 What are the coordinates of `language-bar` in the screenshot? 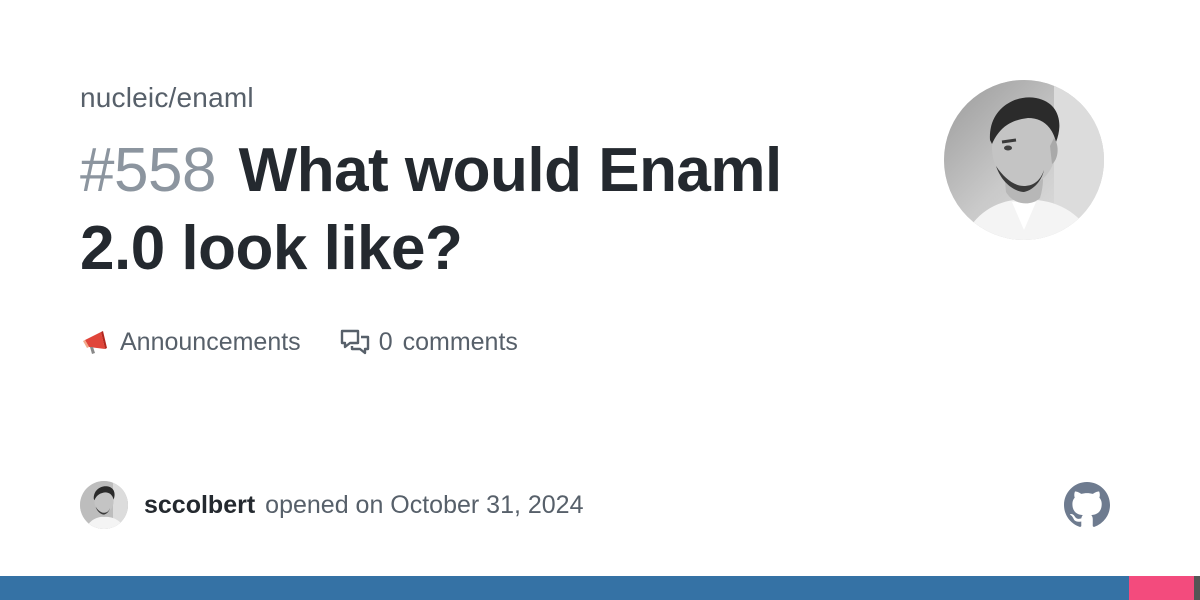 It's located at (600, 588).